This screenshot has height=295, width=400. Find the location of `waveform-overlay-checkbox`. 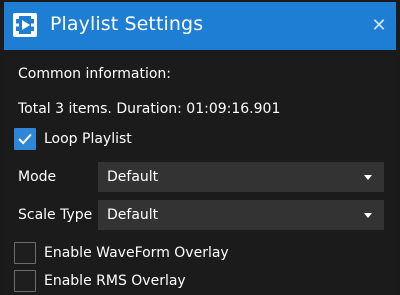

waveform-overlay-checkbox is located at coordinates (25, 253).